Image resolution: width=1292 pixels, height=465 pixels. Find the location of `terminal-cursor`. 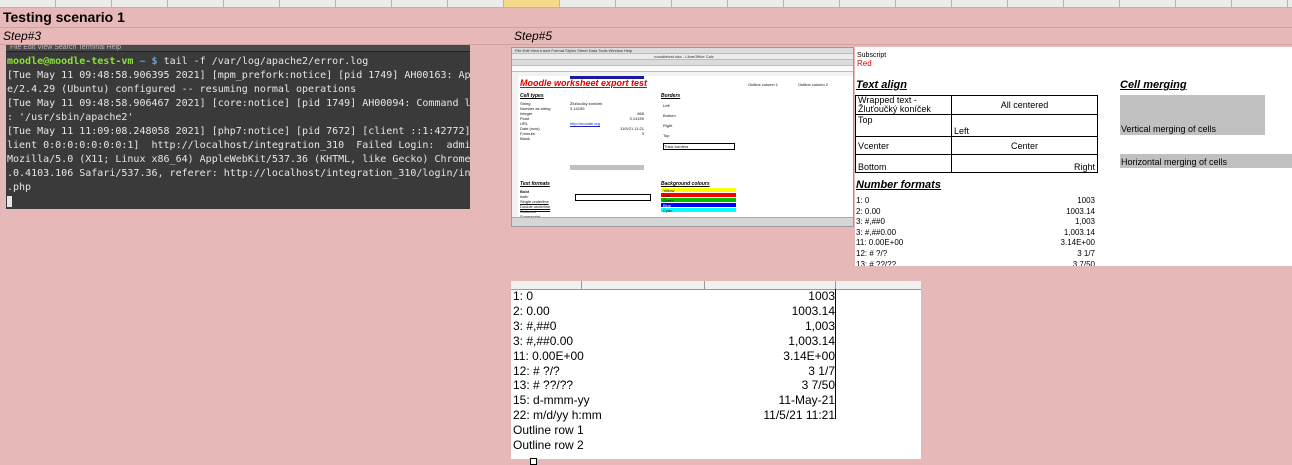

terminal-cursor is located at coordinates (9, 201).